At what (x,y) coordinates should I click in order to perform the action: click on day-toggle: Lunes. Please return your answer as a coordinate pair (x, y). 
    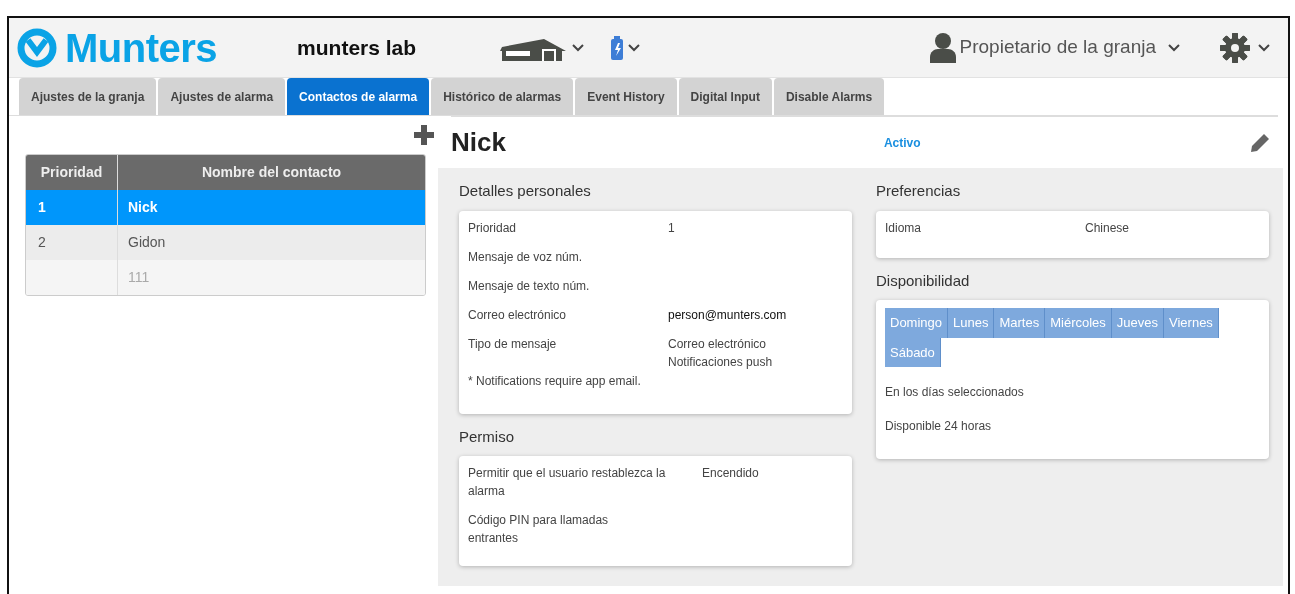
    Looking at the image, I should click on (971, 323).